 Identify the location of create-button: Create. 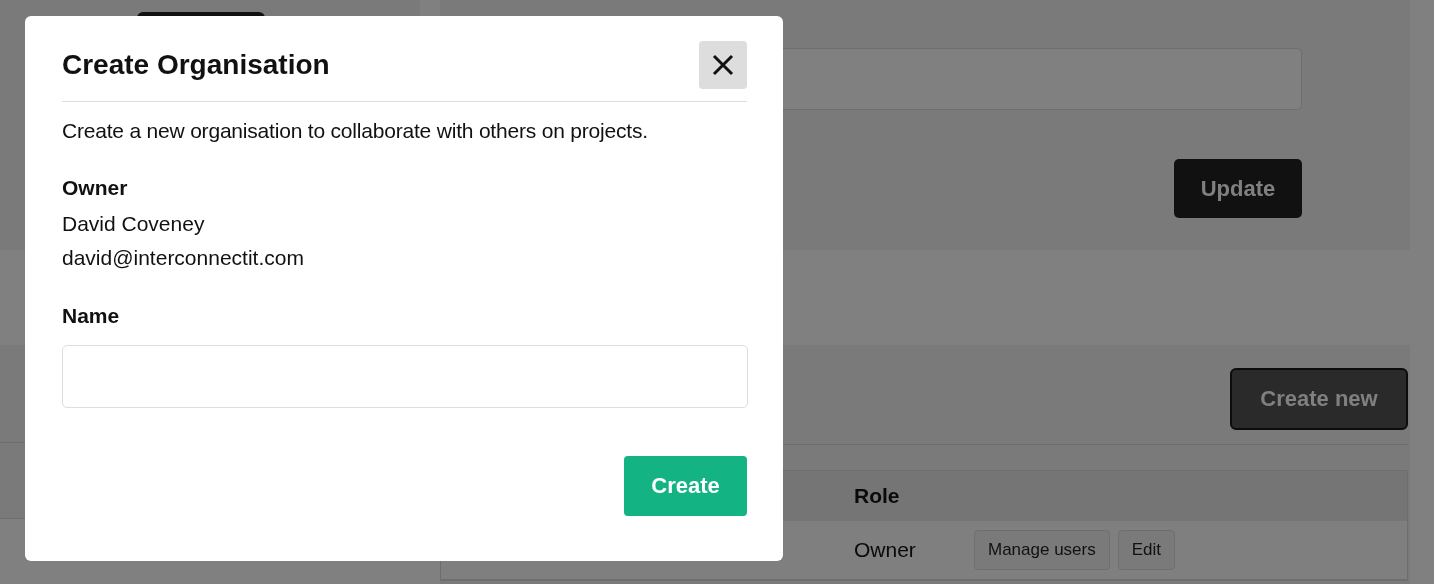
(685, 486).